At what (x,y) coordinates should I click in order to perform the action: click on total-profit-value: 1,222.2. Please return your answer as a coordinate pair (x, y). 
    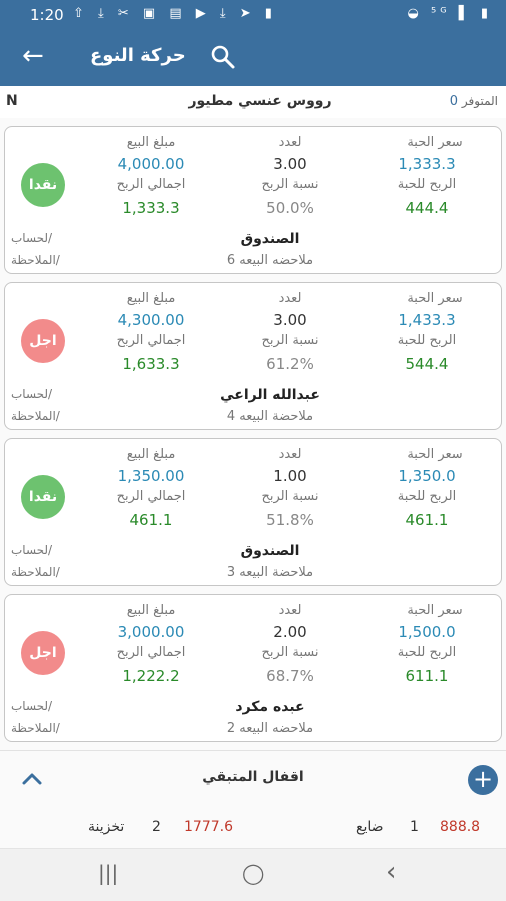
    Looking at the image, I should click on (151, 676).